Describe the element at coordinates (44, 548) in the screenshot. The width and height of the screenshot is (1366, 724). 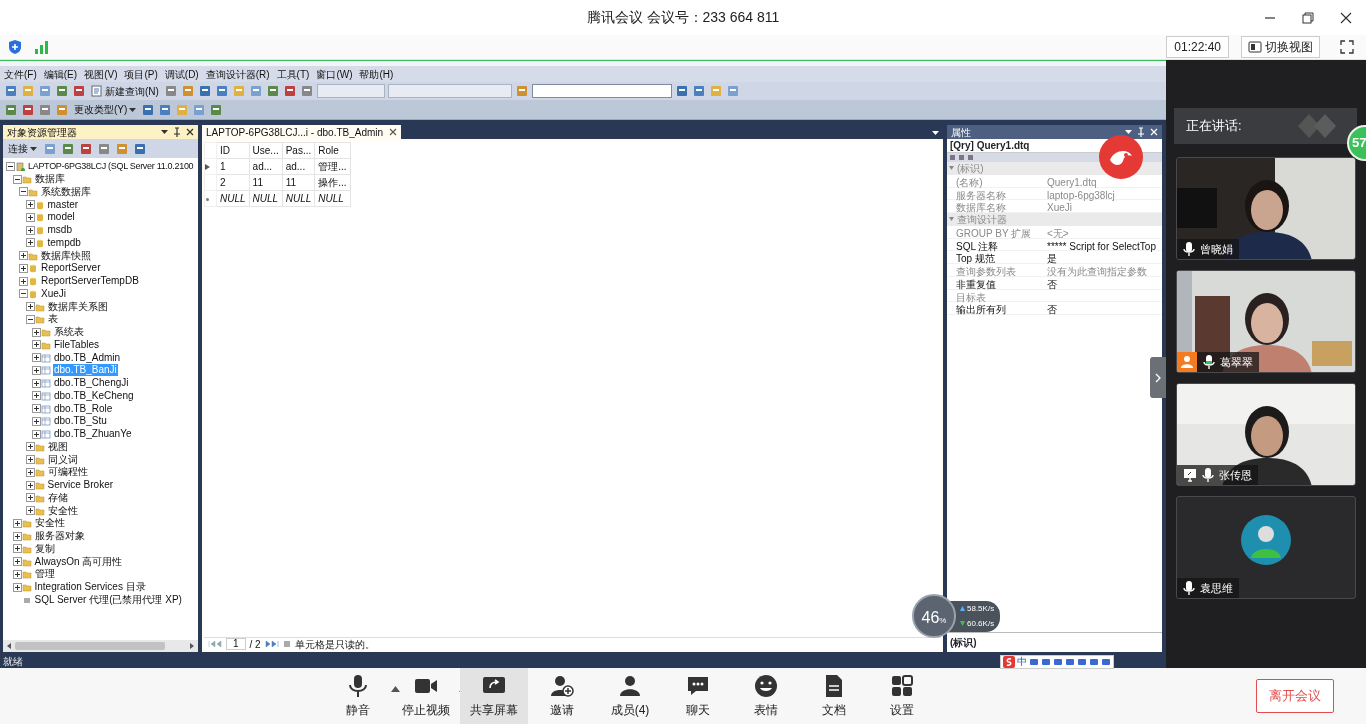
I see `tree-item: 复制` at that location.